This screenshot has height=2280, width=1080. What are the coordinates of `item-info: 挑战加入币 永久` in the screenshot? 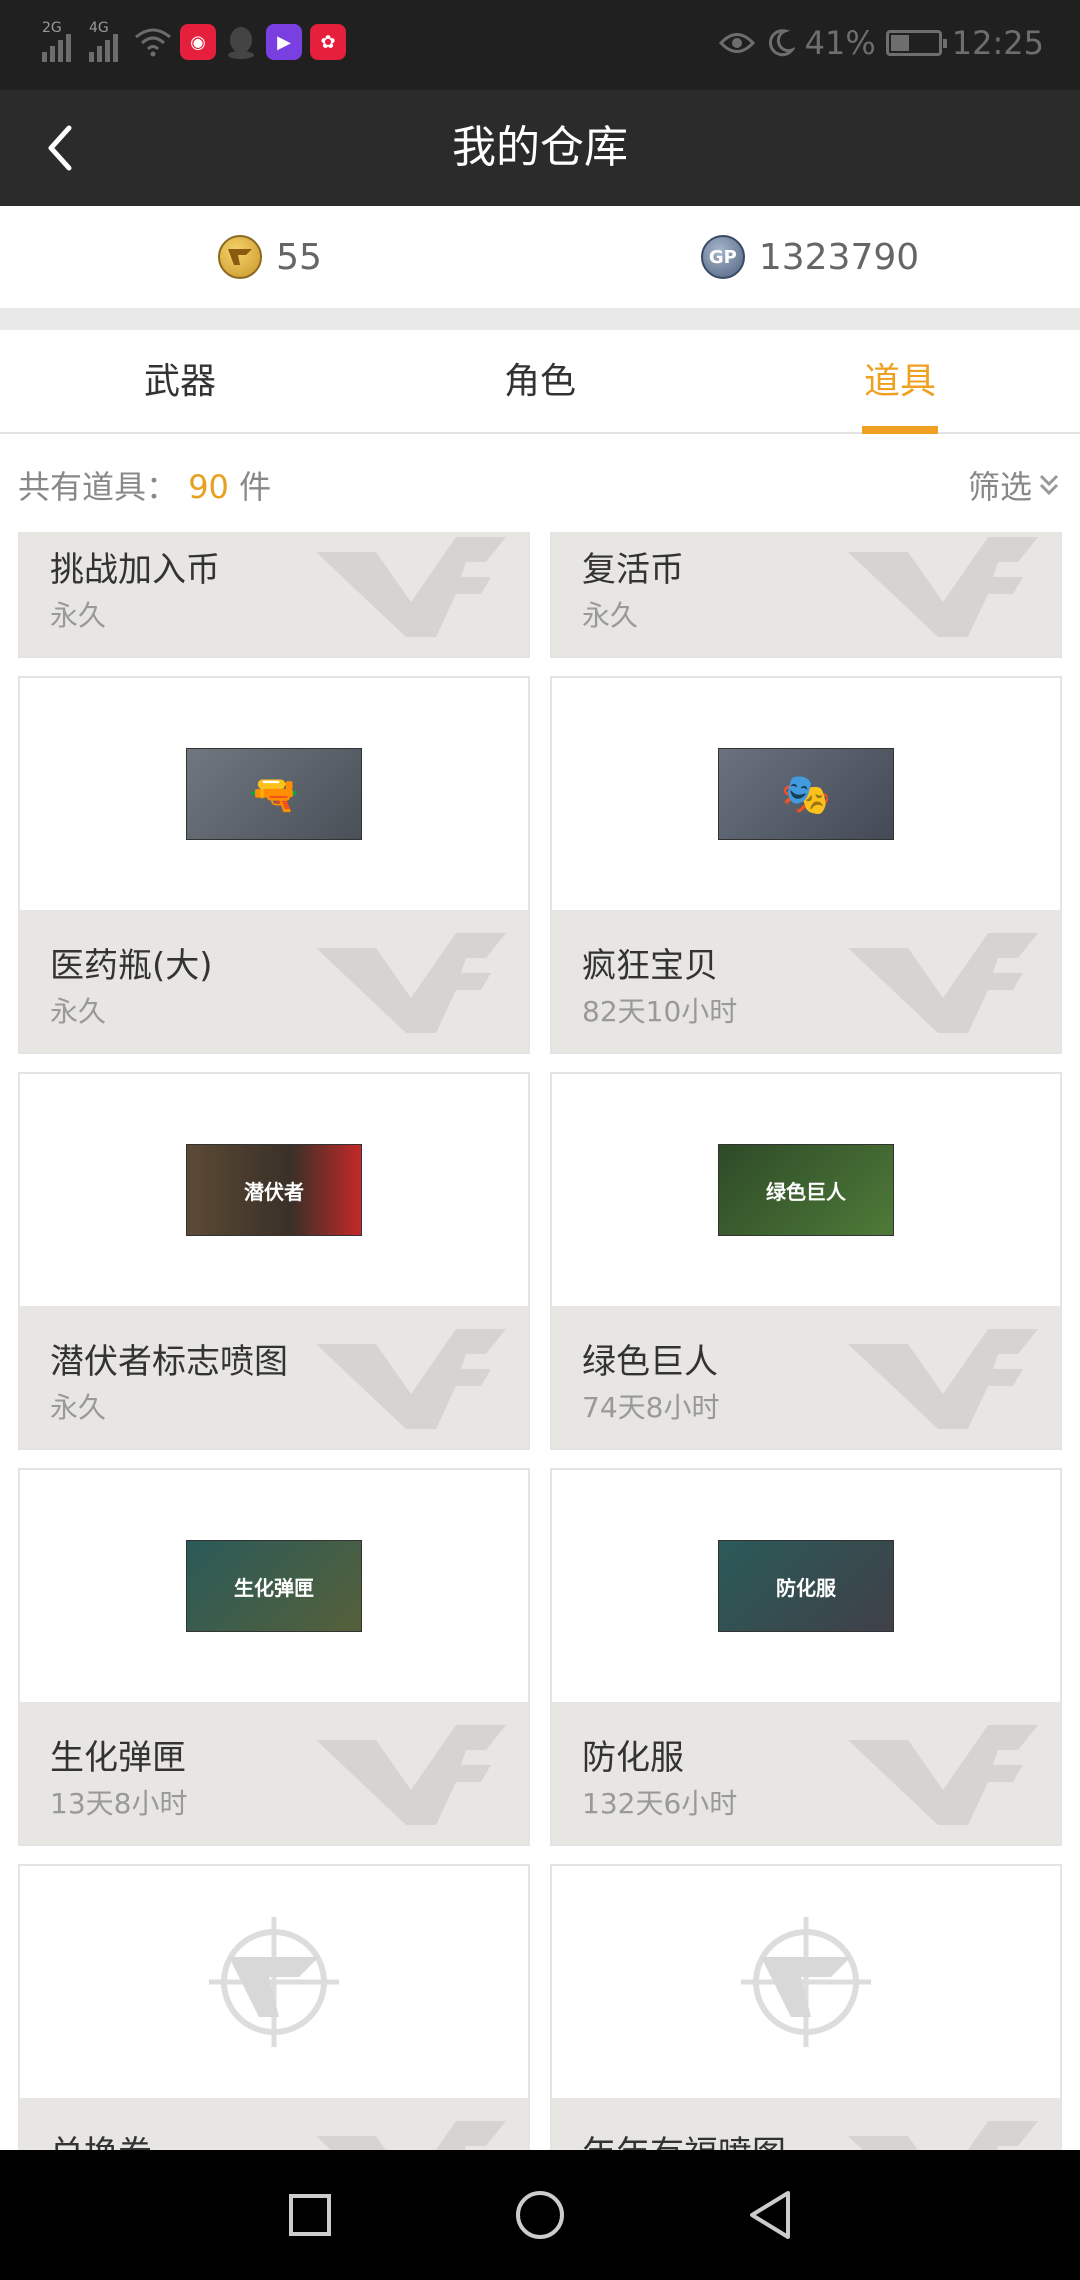 It's located at (274, 594).